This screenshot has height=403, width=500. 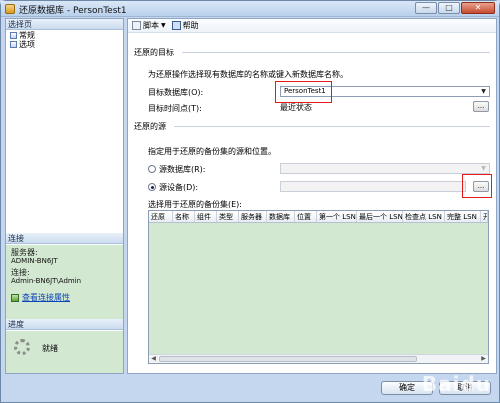 I want to click on source-db-label: 源数据库(R):, so click(x=182, y=169).